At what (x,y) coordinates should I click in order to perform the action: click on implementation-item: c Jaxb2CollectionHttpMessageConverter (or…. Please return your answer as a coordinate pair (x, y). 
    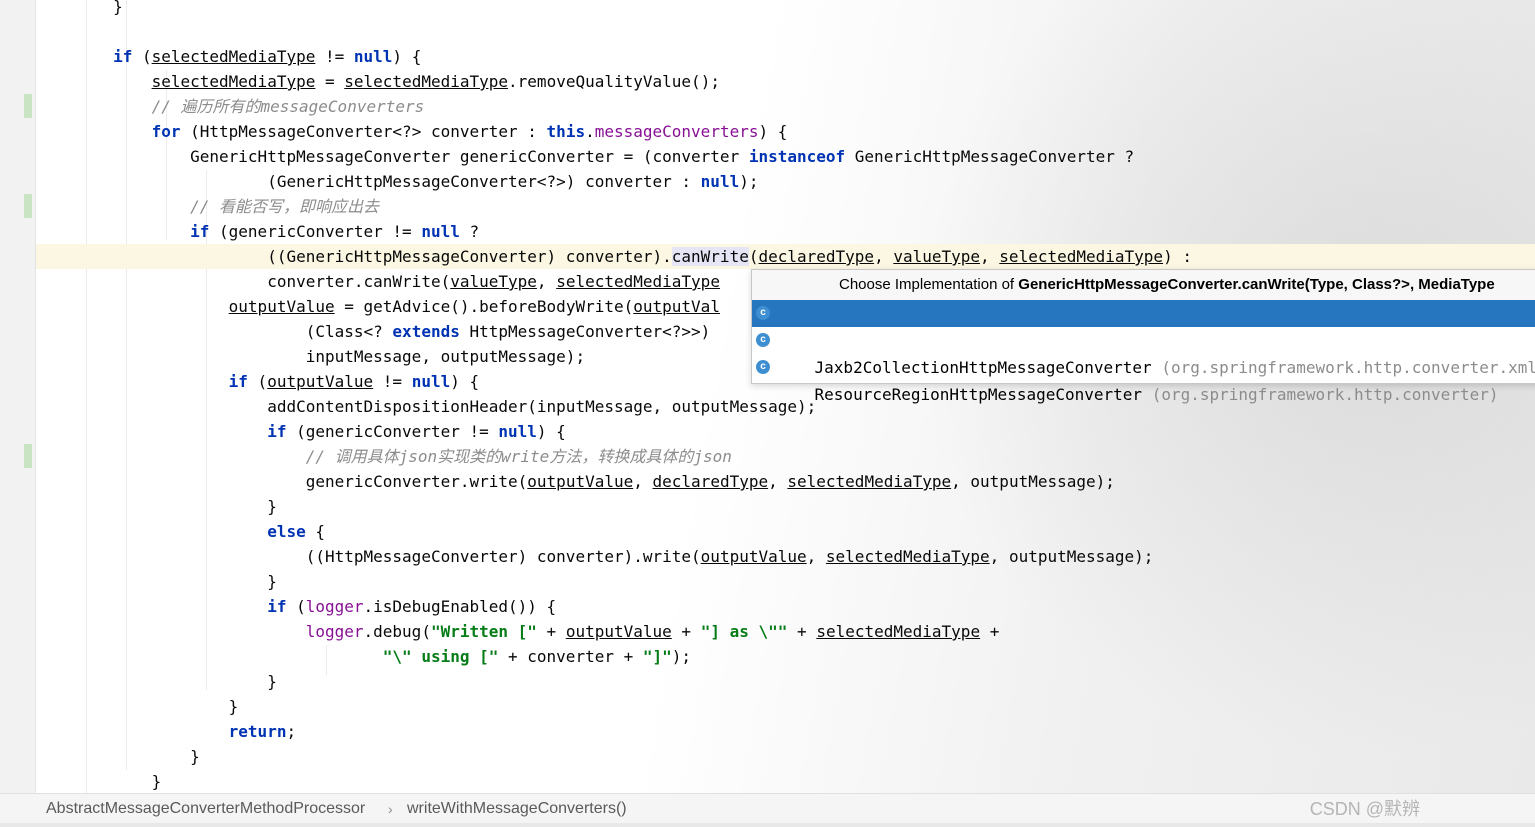
    Looking at the image, I should click on (1143, 352).